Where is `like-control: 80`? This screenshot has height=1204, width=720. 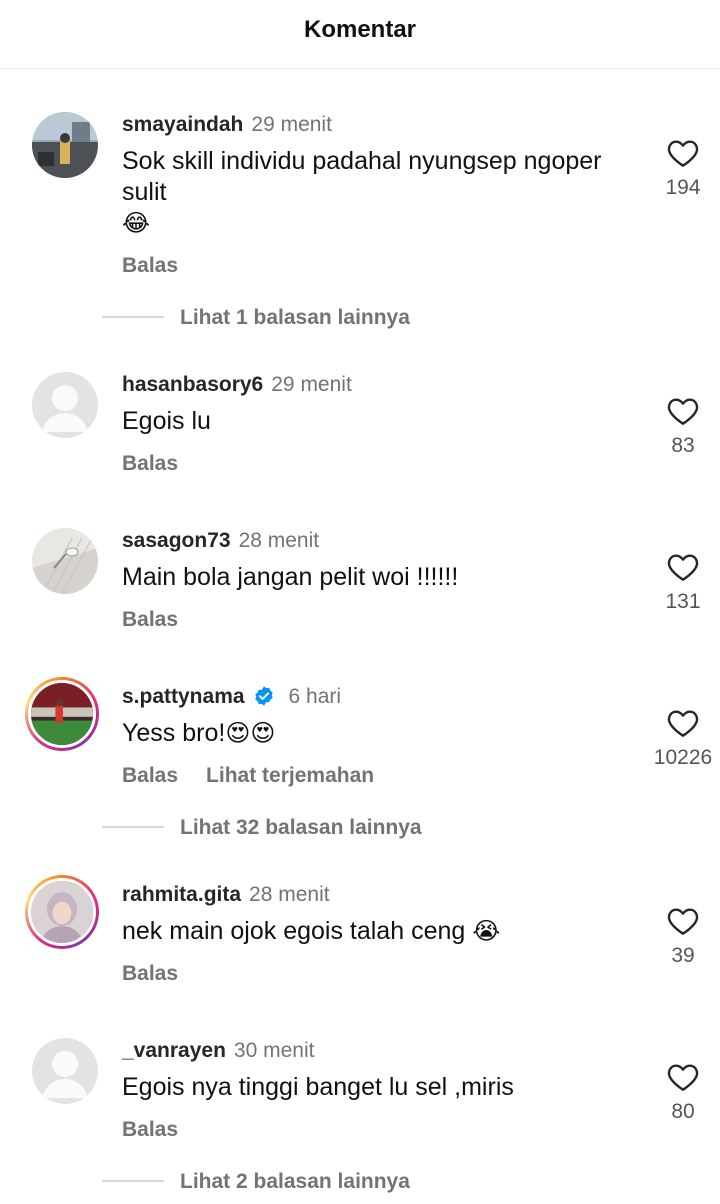 like-control: 80 is located at coordinates (680, 1093).